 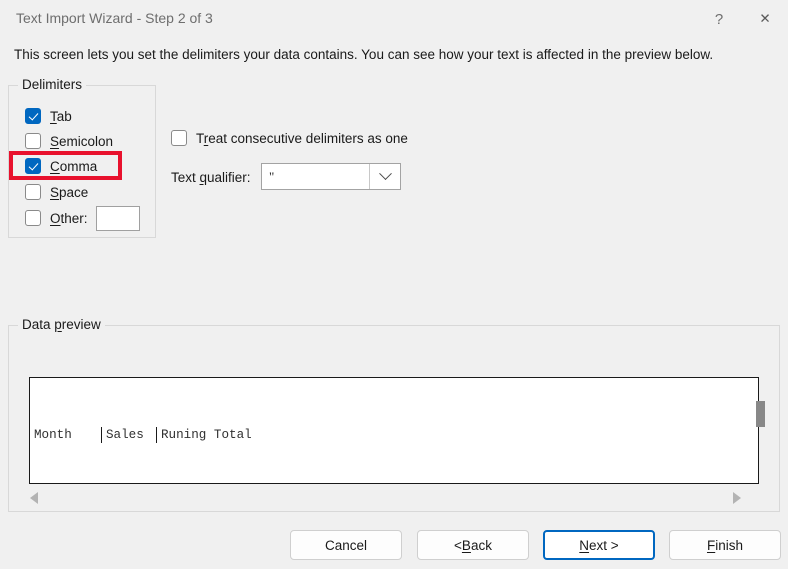 I want to click on checkbox-semicolon: Semicolon, so click(x=69, y=141).